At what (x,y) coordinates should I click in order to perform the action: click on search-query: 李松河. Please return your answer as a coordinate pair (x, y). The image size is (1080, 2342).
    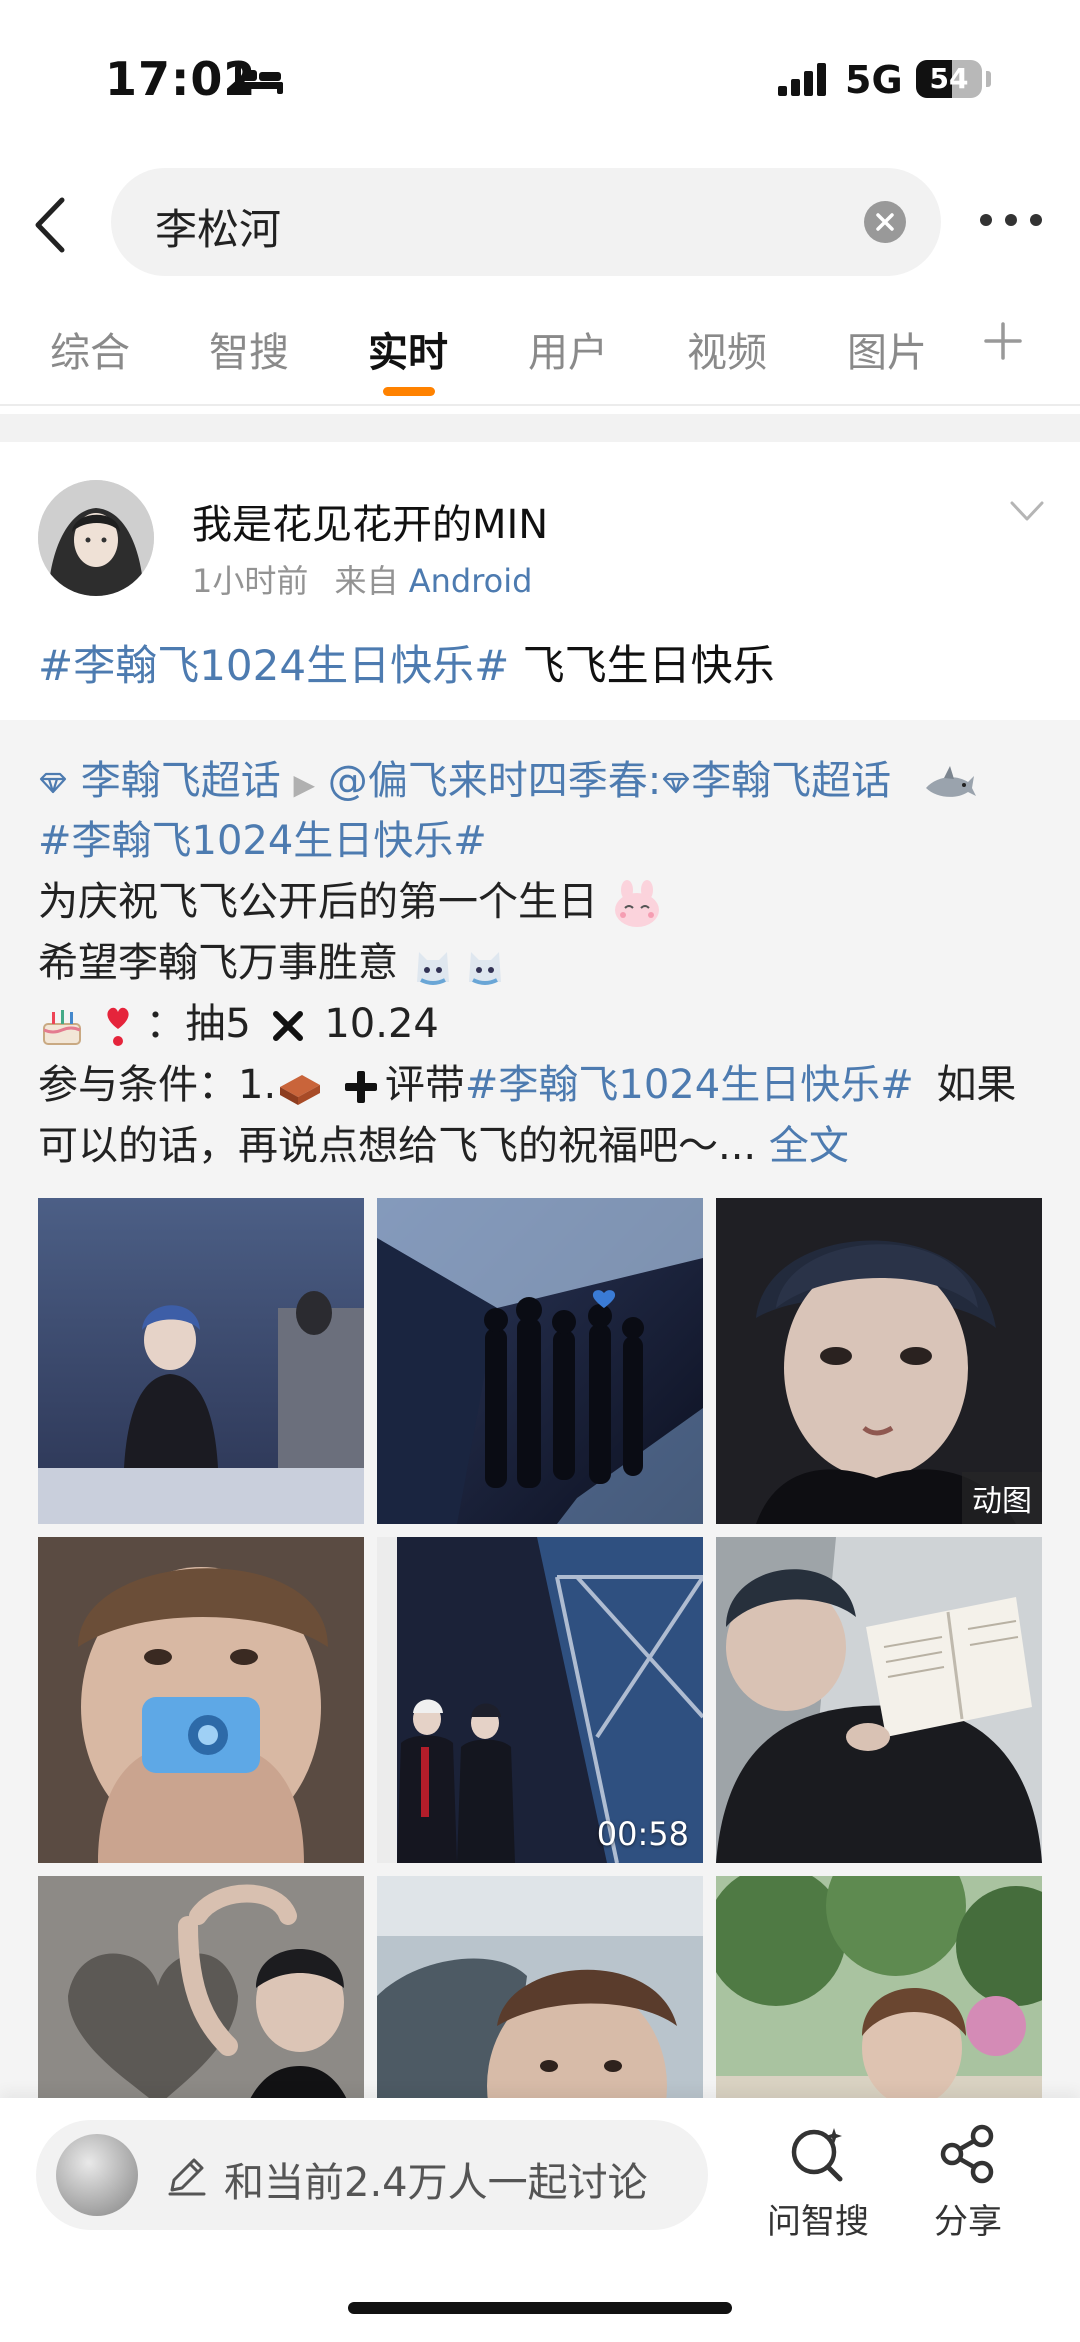
    Looking at the image, I should click on (218, 229).